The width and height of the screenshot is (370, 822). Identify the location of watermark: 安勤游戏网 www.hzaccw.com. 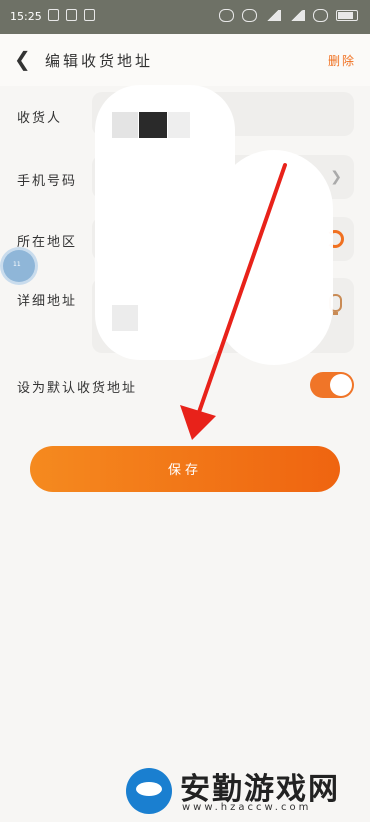
(242, 790).